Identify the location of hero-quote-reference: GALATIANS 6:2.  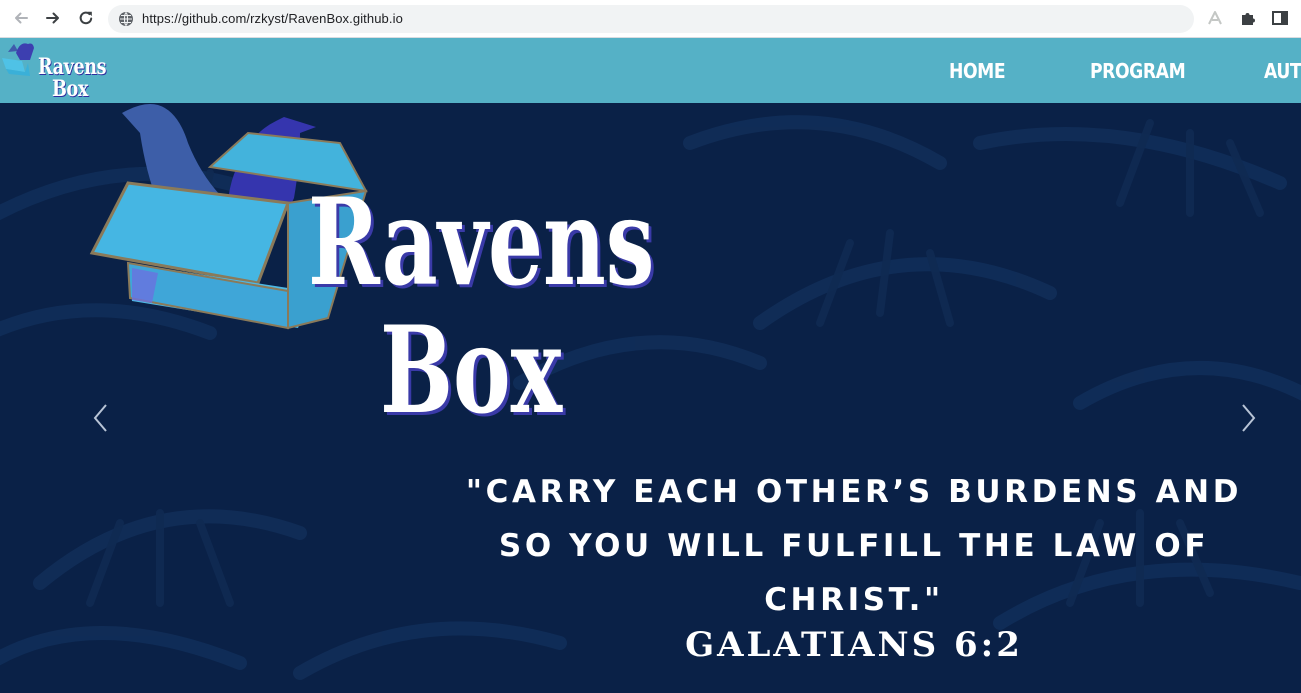
(854, 645).